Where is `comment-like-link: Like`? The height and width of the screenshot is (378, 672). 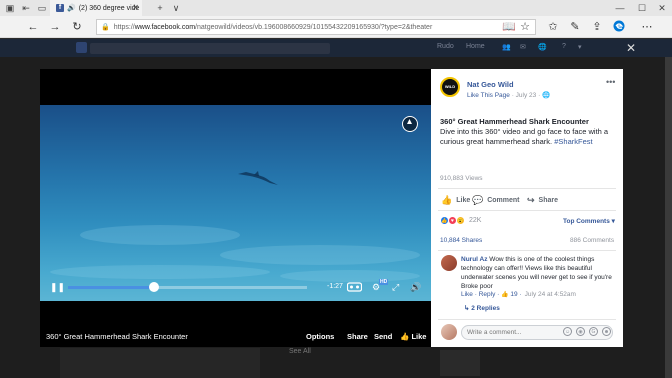
comment-like-link: Like is located at coordinates (467, 294).